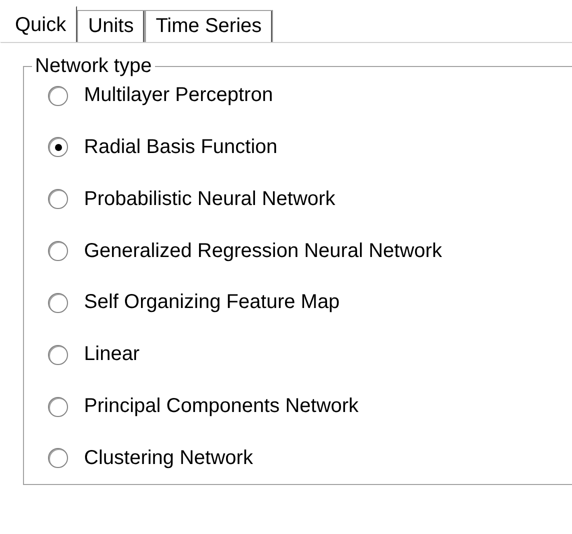 This screenshot has height=534, width=572. I want to click on radio-option: Probabilistic Neural Network, so click(310, 199).